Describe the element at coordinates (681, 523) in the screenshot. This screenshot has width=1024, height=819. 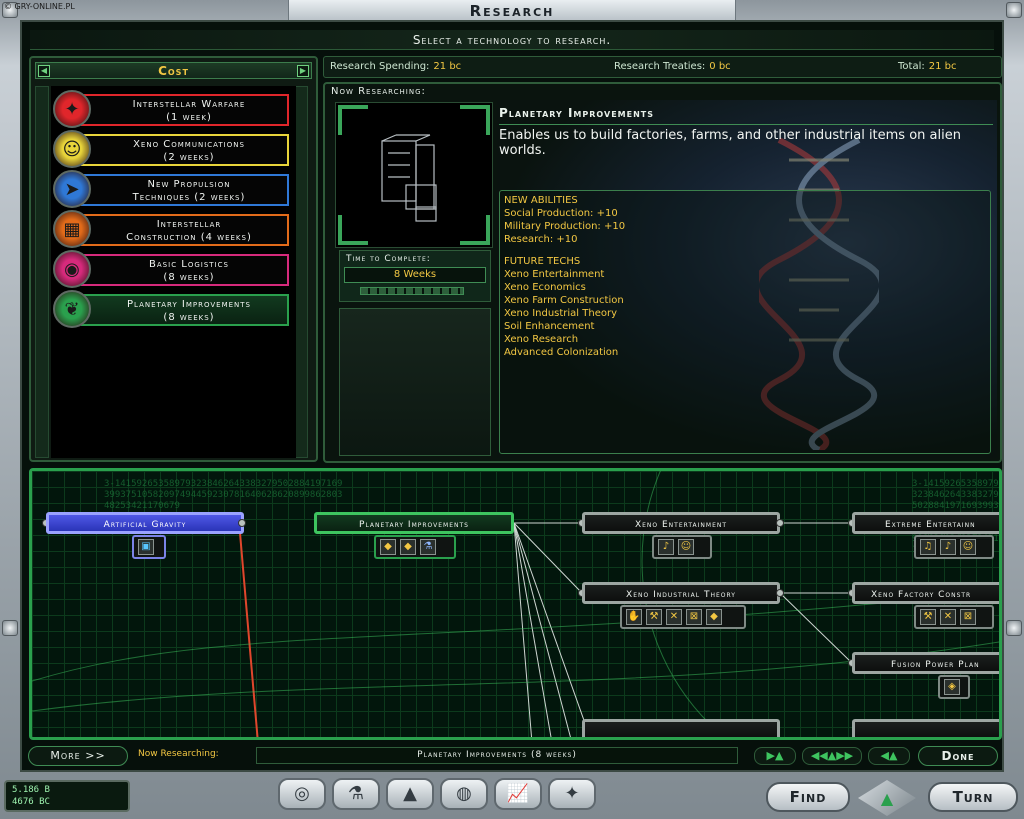
I see `tree-node-xeno-entertainment: Xeno Entertainment` at that location.